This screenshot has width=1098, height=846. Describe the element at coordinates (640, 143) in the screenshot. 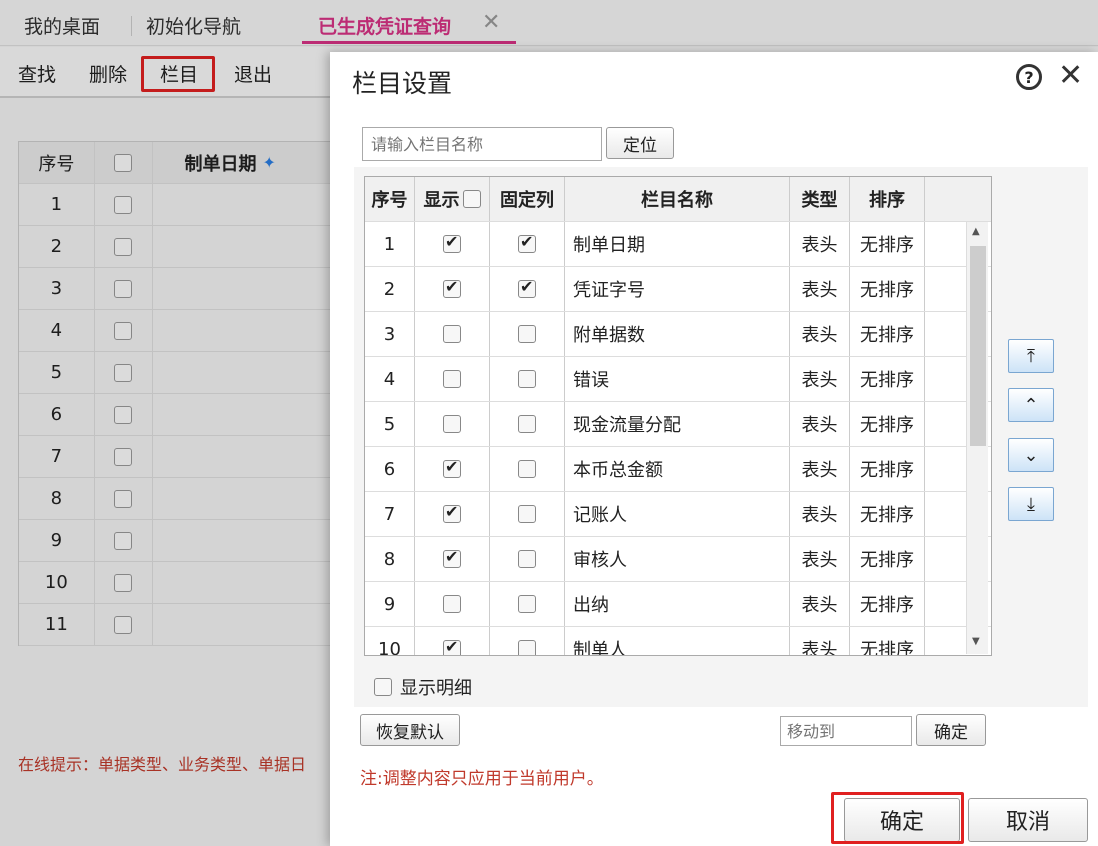

I see `locate-button: 定位` at that location.